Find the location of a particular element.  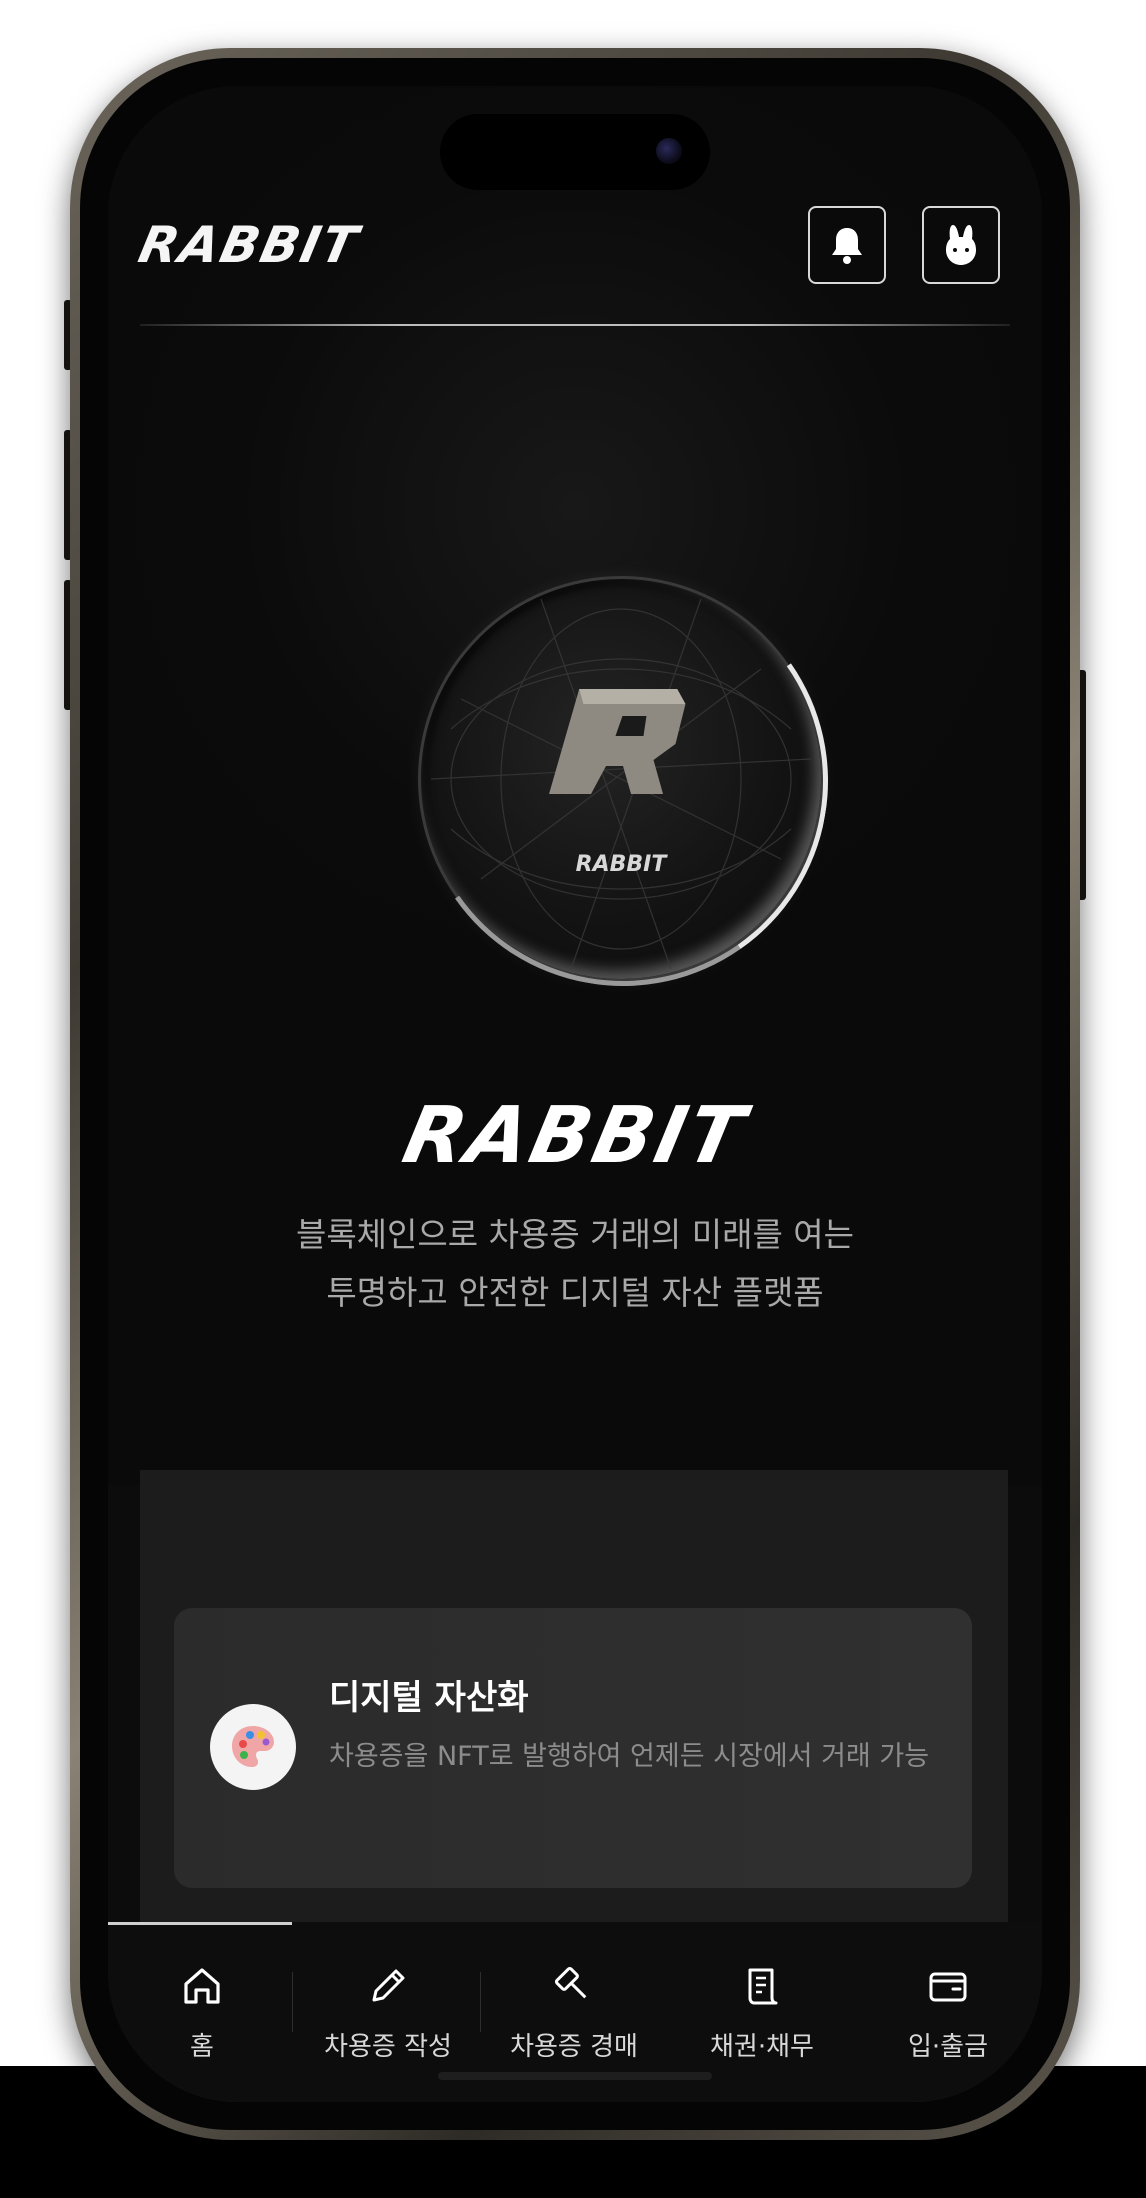

nav-separator is located at coordinates (292, 2002).